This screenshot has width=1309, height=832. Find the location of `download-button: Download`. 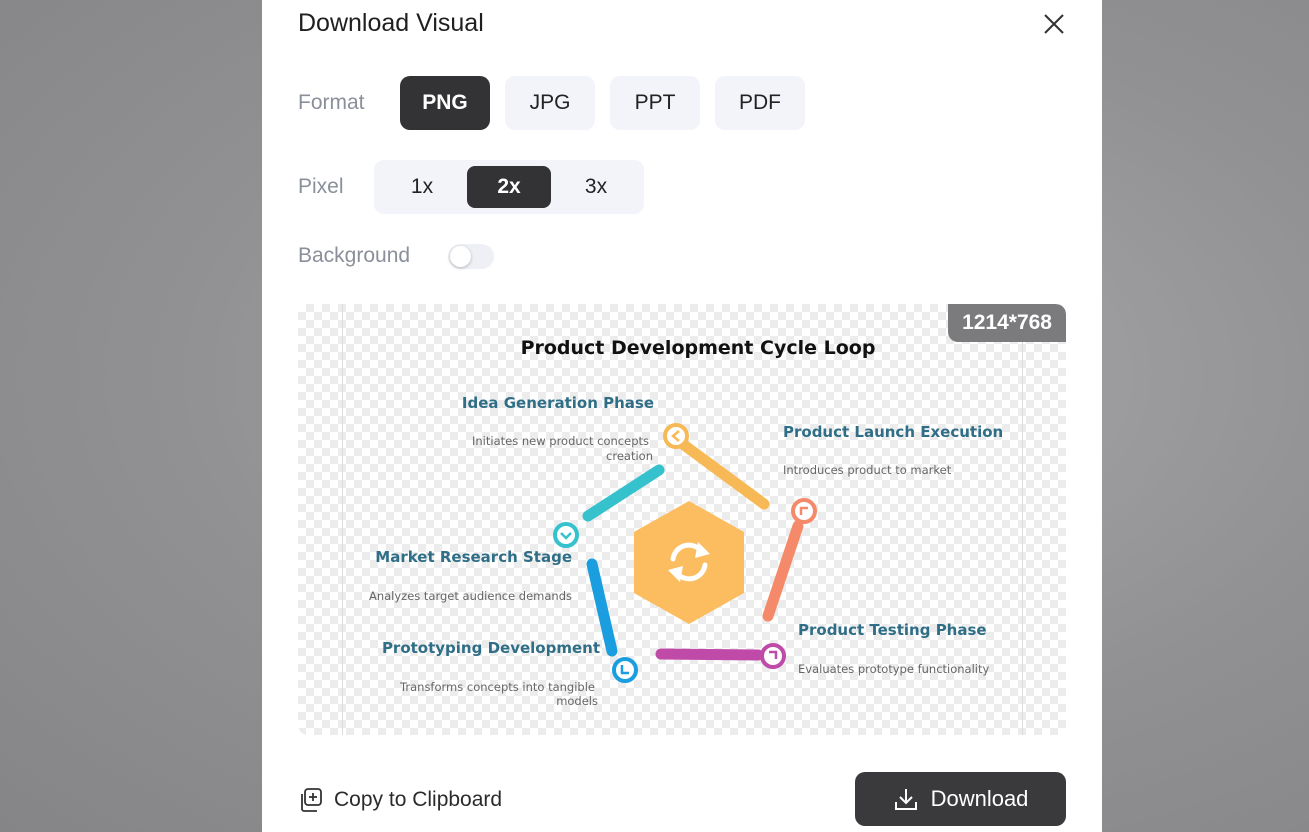

download-button: Download is located at coordinates (960, 799).